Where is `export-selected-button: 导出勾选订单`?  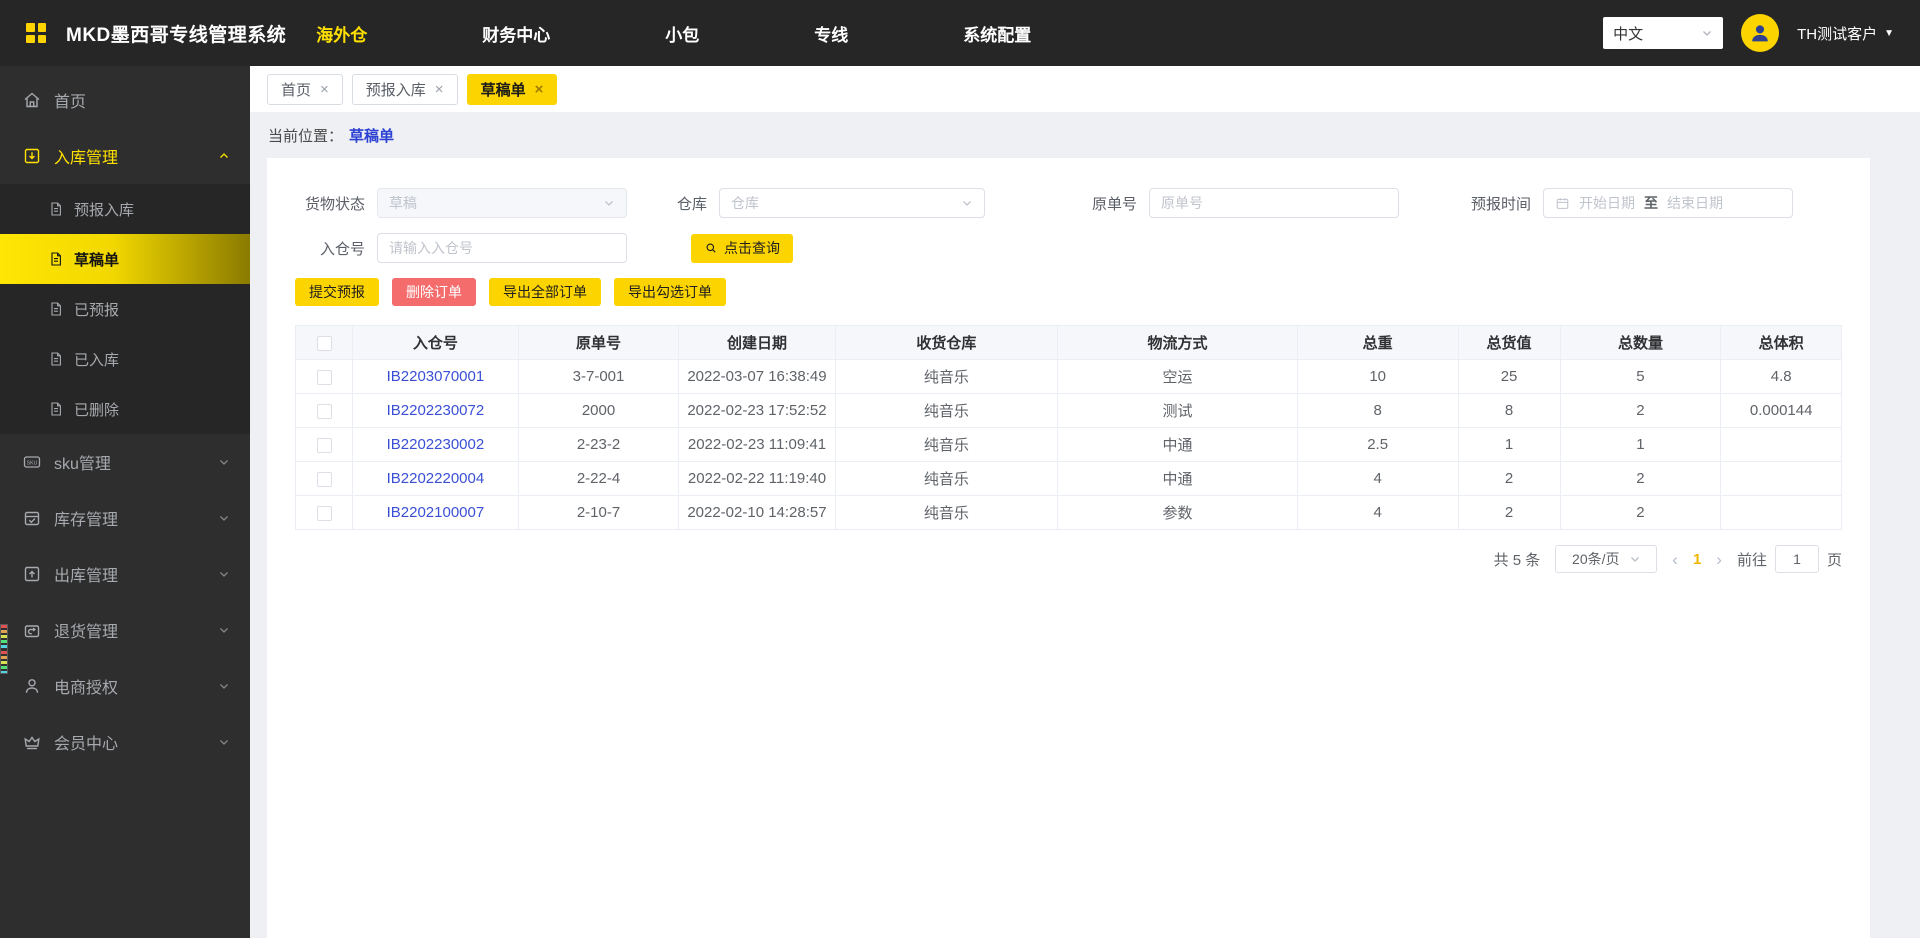
export-selected-button: 导出勾选订单 is located at coordinates (670, 292).